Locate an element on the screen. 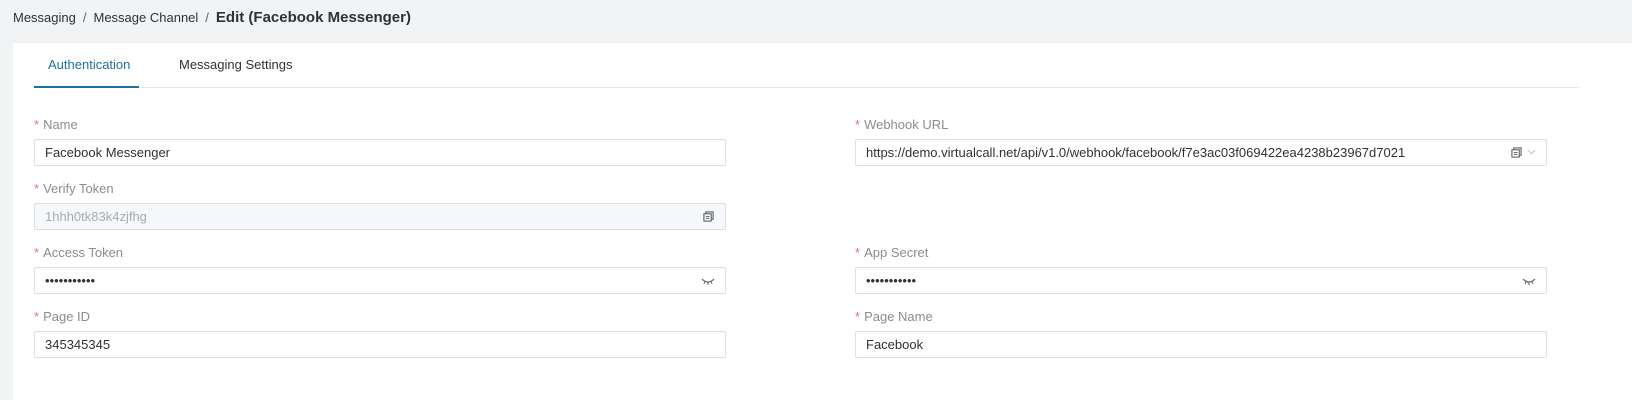  access-token-label-text: Access Token is located at coordinates (83, 252).